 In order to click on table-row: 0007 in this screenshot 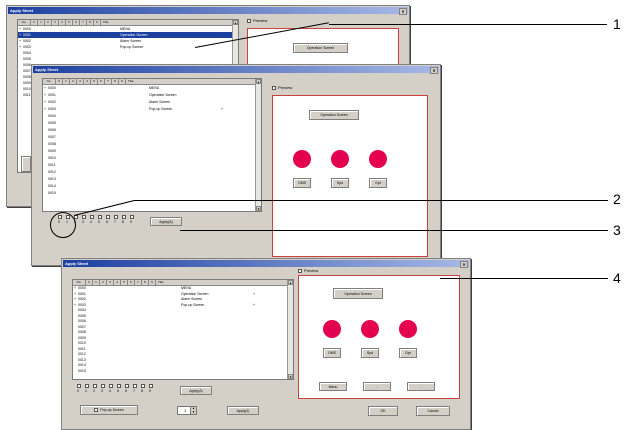, I will do `click(149, 137)`.